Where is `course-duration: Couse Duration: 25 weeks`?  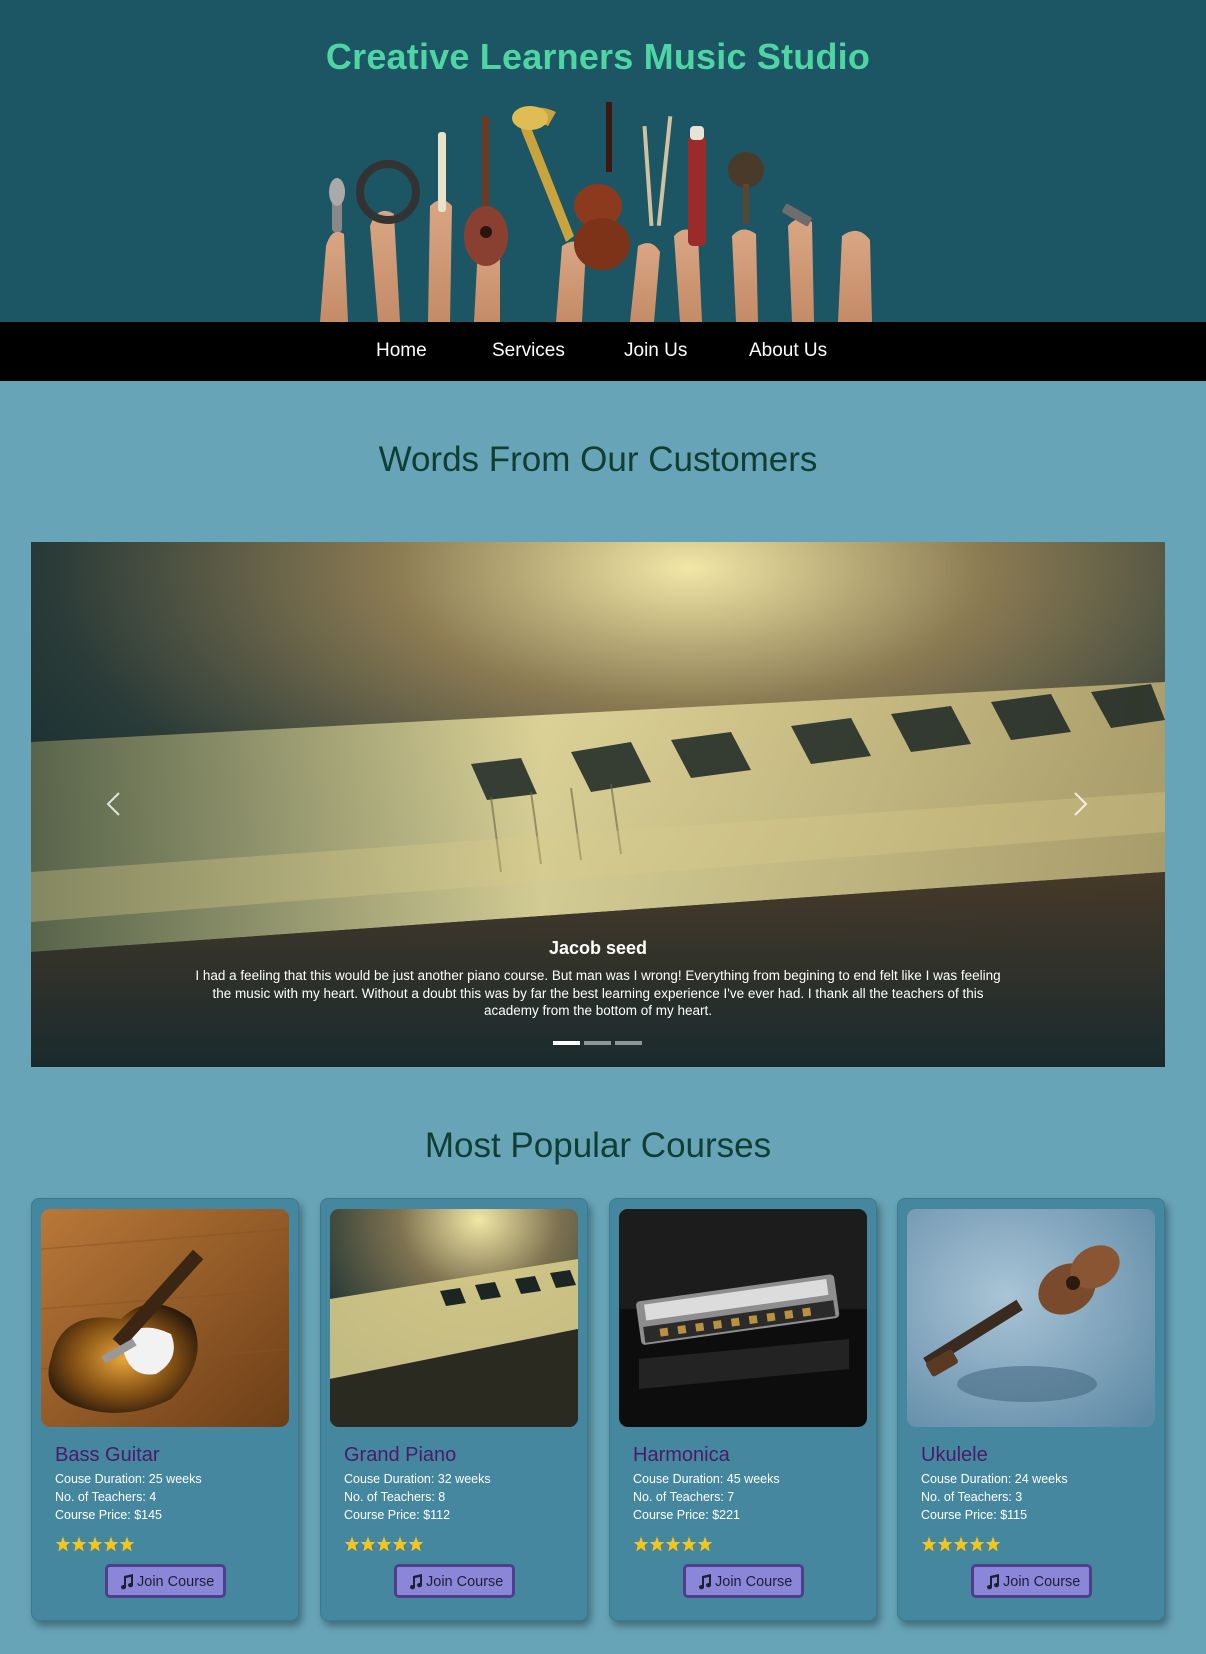
course-duration: Couse Duration: 25 weeks is located at coordinates (128, 1479).